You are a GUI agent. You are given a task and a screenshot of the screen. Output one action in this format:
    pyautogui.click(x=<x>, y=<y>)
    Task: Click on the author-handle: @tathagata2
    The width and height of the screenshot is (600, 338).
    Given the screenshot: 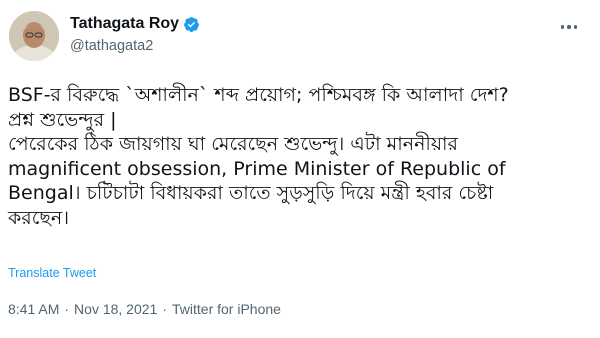 What is the action you would take?
    pyautogui.click(x=111, y=46)
    